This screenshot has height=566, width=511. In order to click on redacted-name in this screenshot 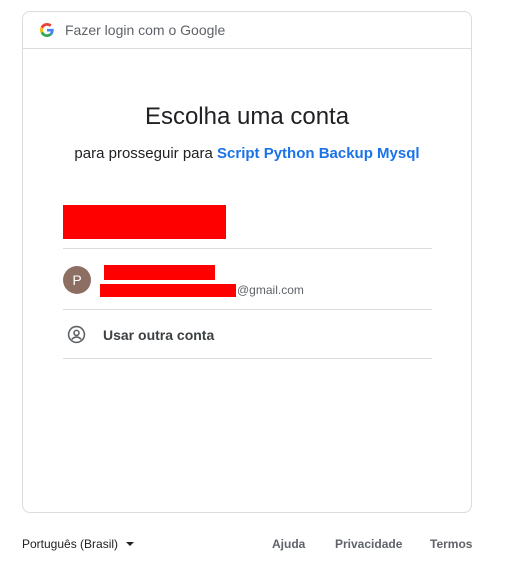, I will do `click(159, 272)`.